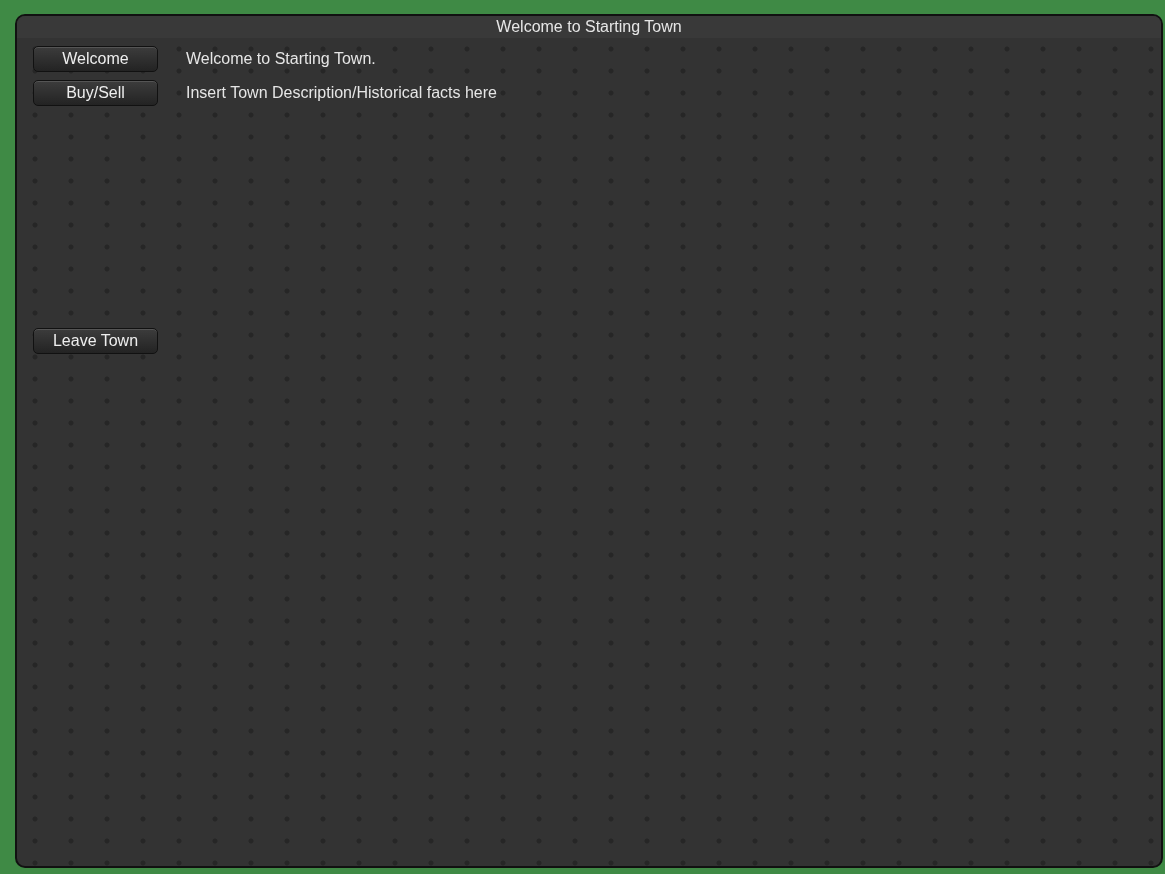 The image size is (1165, 874). I want to click on menu-button: Buy/Sell, so click(95, 93).